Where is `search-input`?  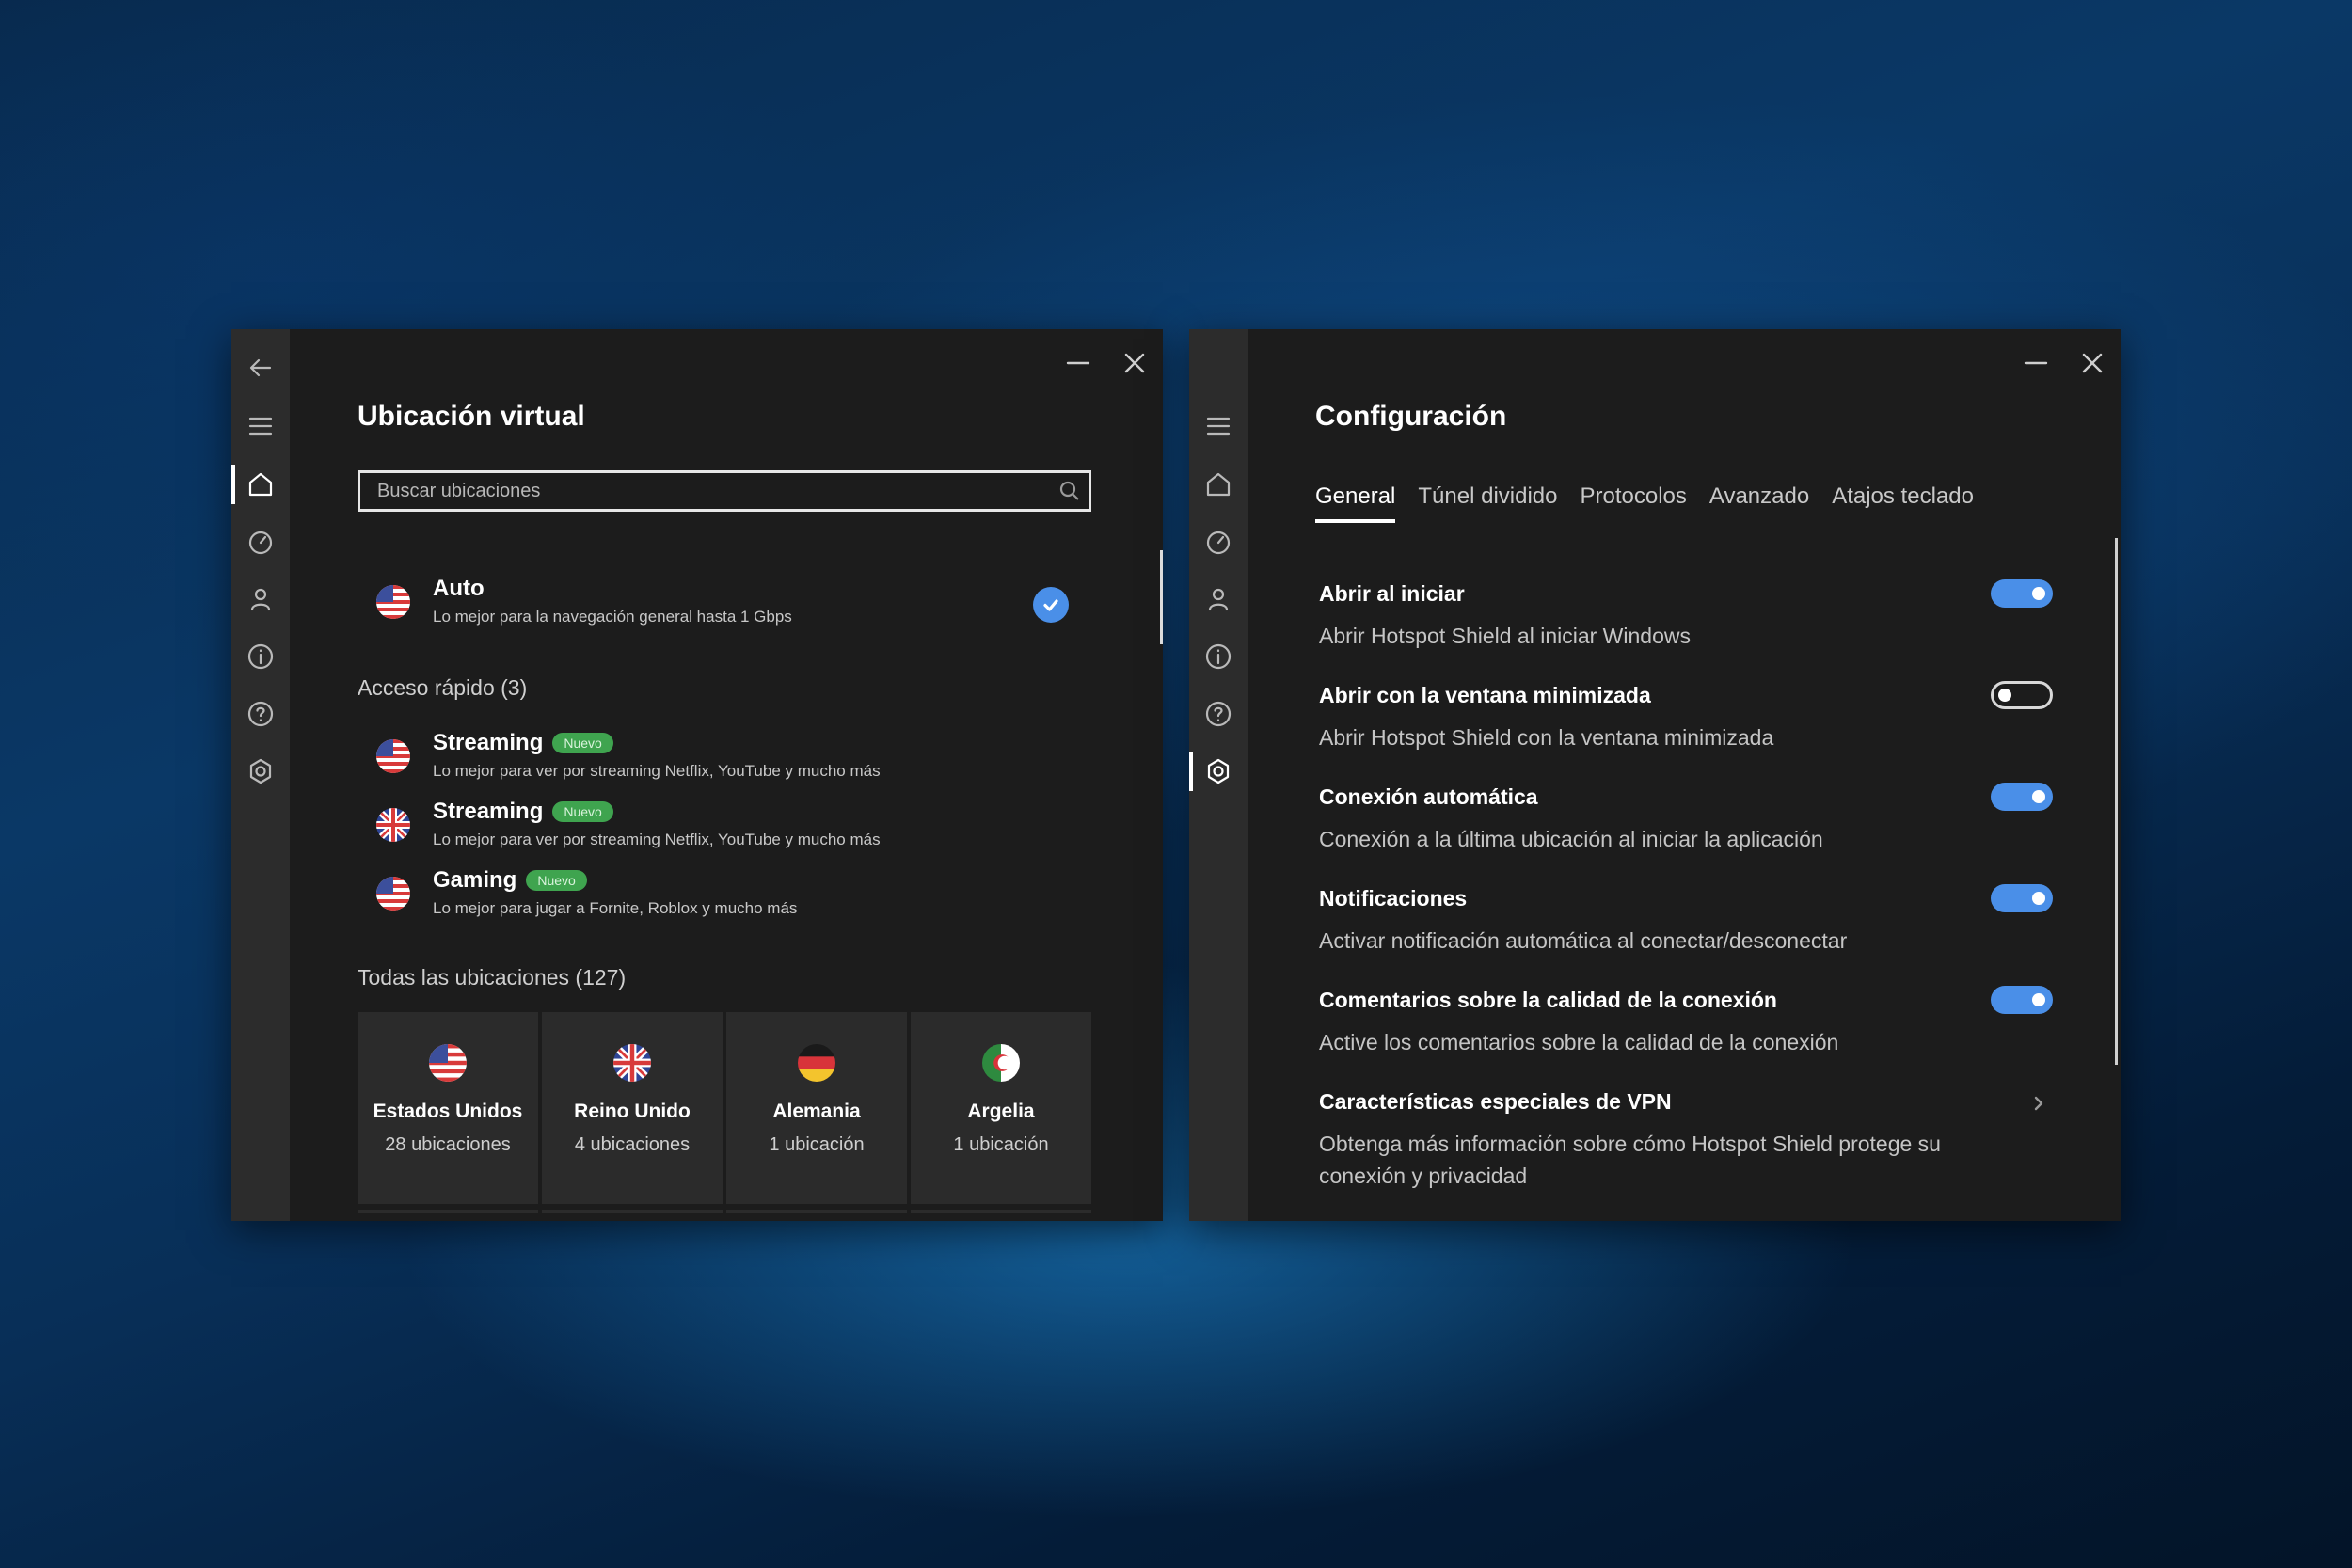
search-input is located at coordinates (705, 491).